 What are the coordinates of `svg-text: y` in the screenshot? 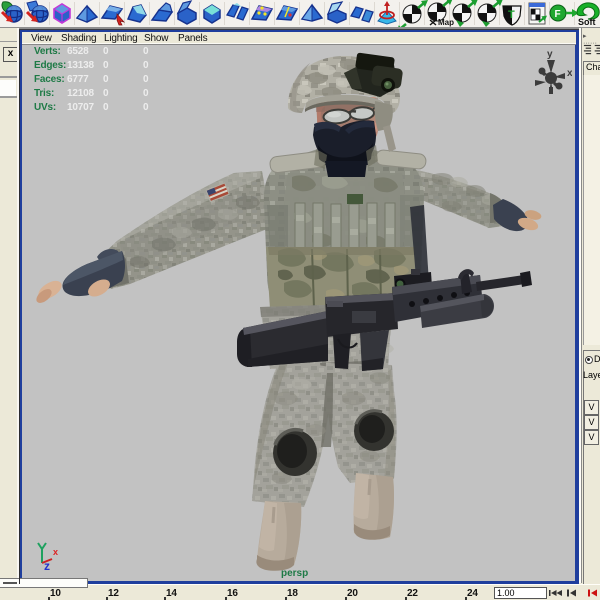 It's located at (550, 54).